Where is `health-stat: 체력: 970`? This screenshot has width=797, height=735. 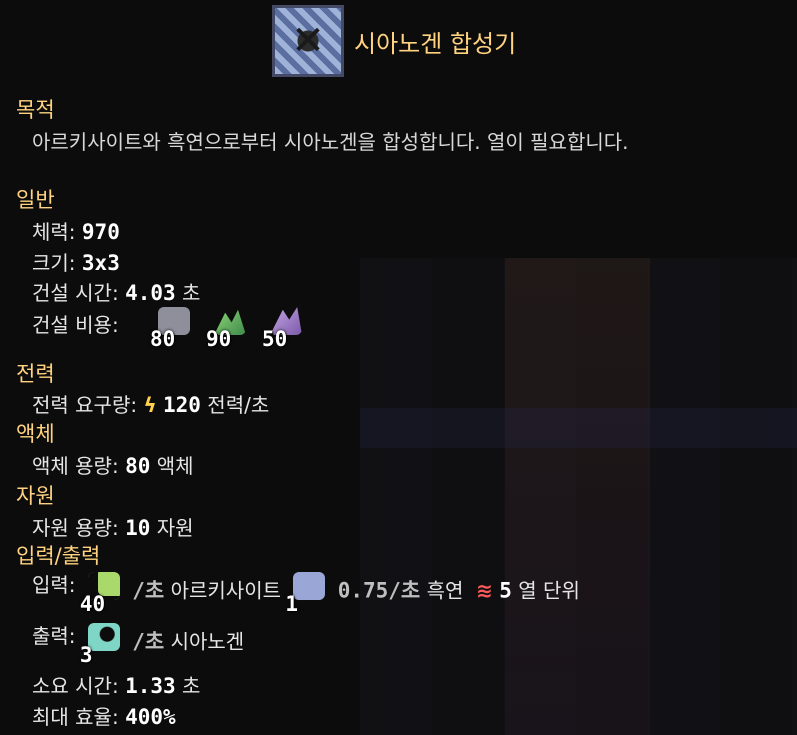
health-stat: 체력: 970 is located at coordinates (76, 230).